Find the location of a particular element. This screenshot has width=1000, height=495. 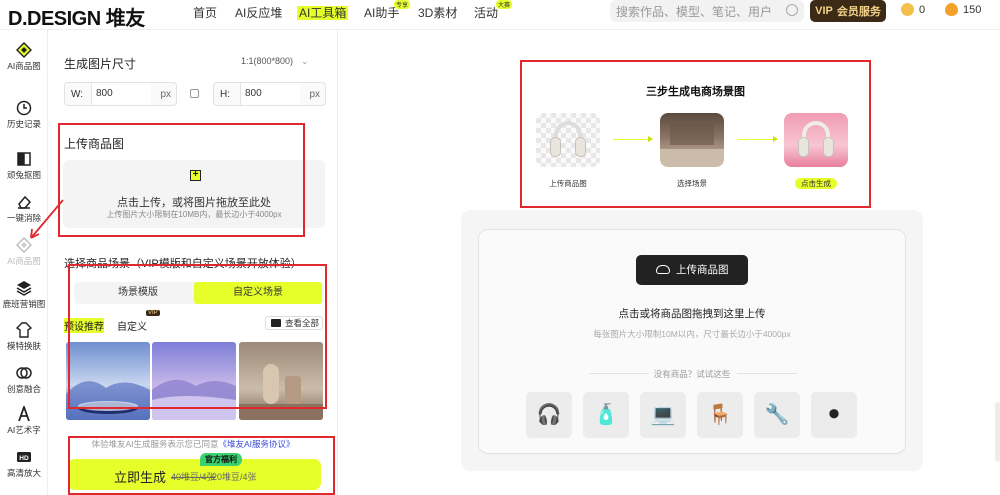

flame-icon is located at coordinates (951, 9).